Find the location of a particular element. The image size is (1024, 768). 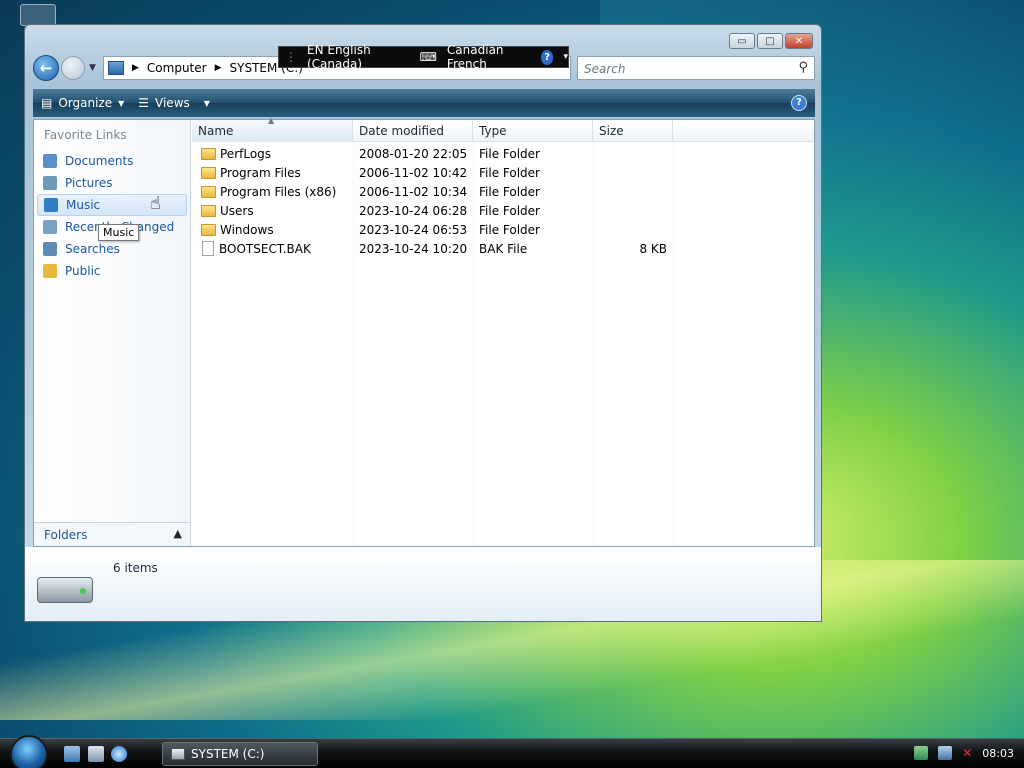

organize-icon: ▤ is located at coordinates (47, 103).